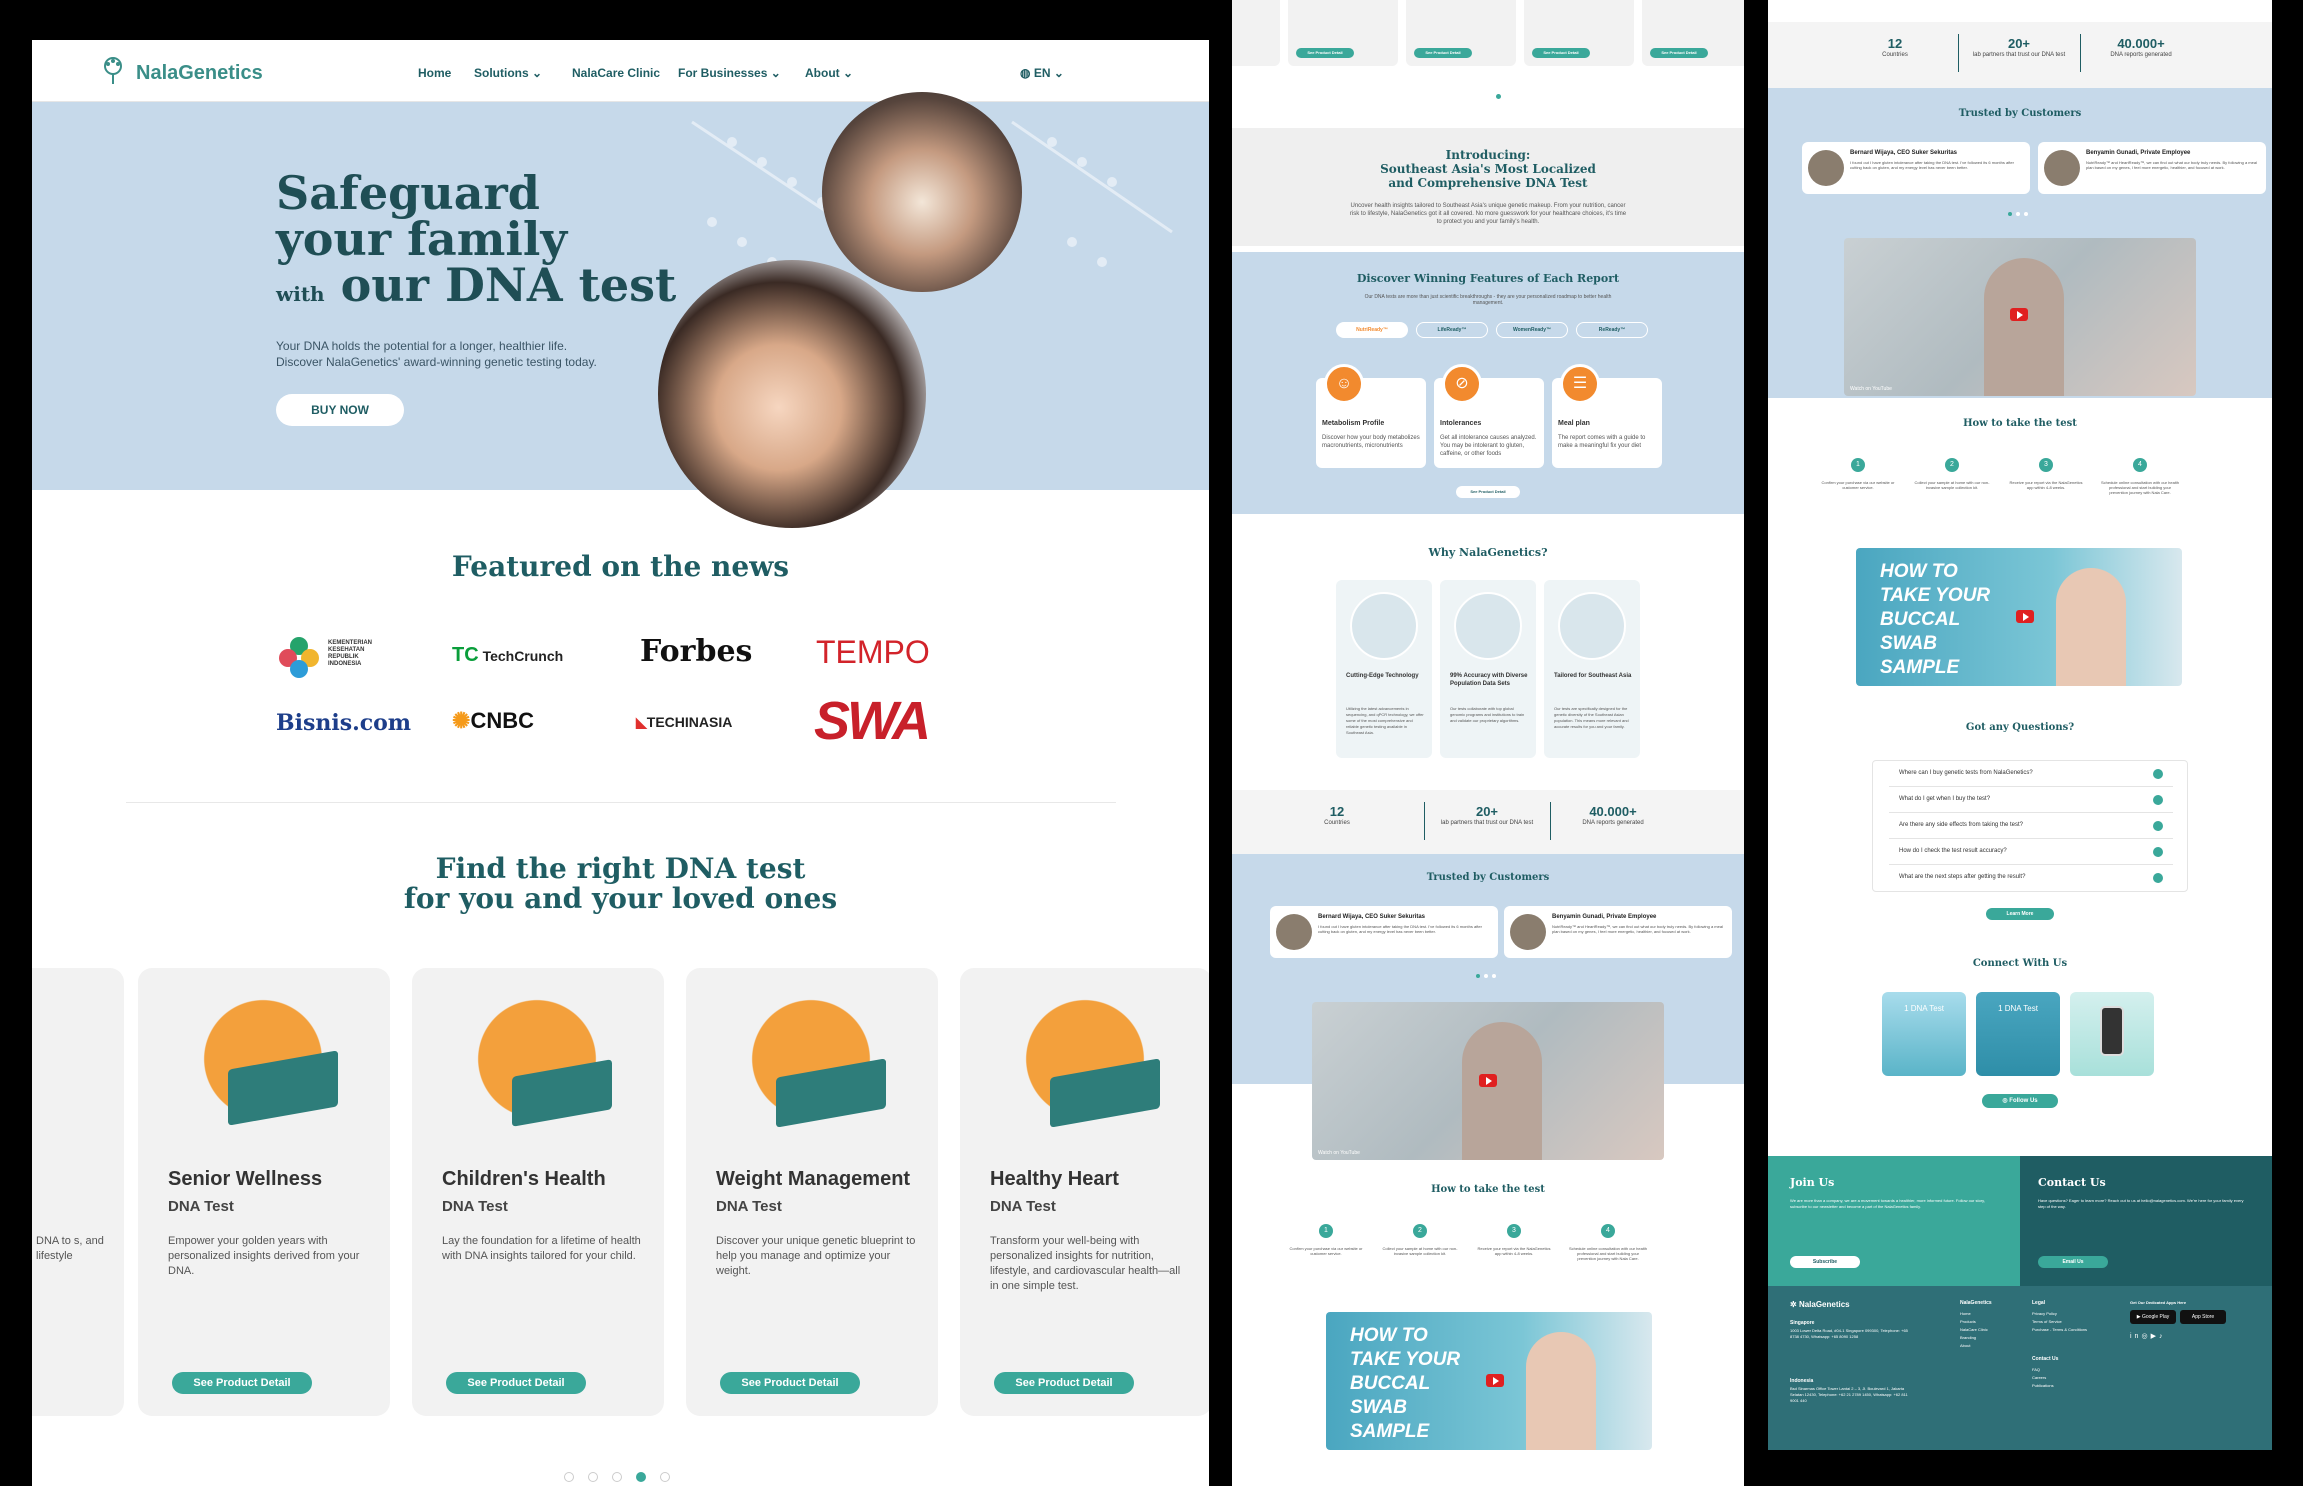 The height and width of the screenshot is (1486, 2303). What do you see at coordinates (2073, 1262) in the screenshot?
I see `email-us-button: Email Us` at bounding box center [2073, 1262].